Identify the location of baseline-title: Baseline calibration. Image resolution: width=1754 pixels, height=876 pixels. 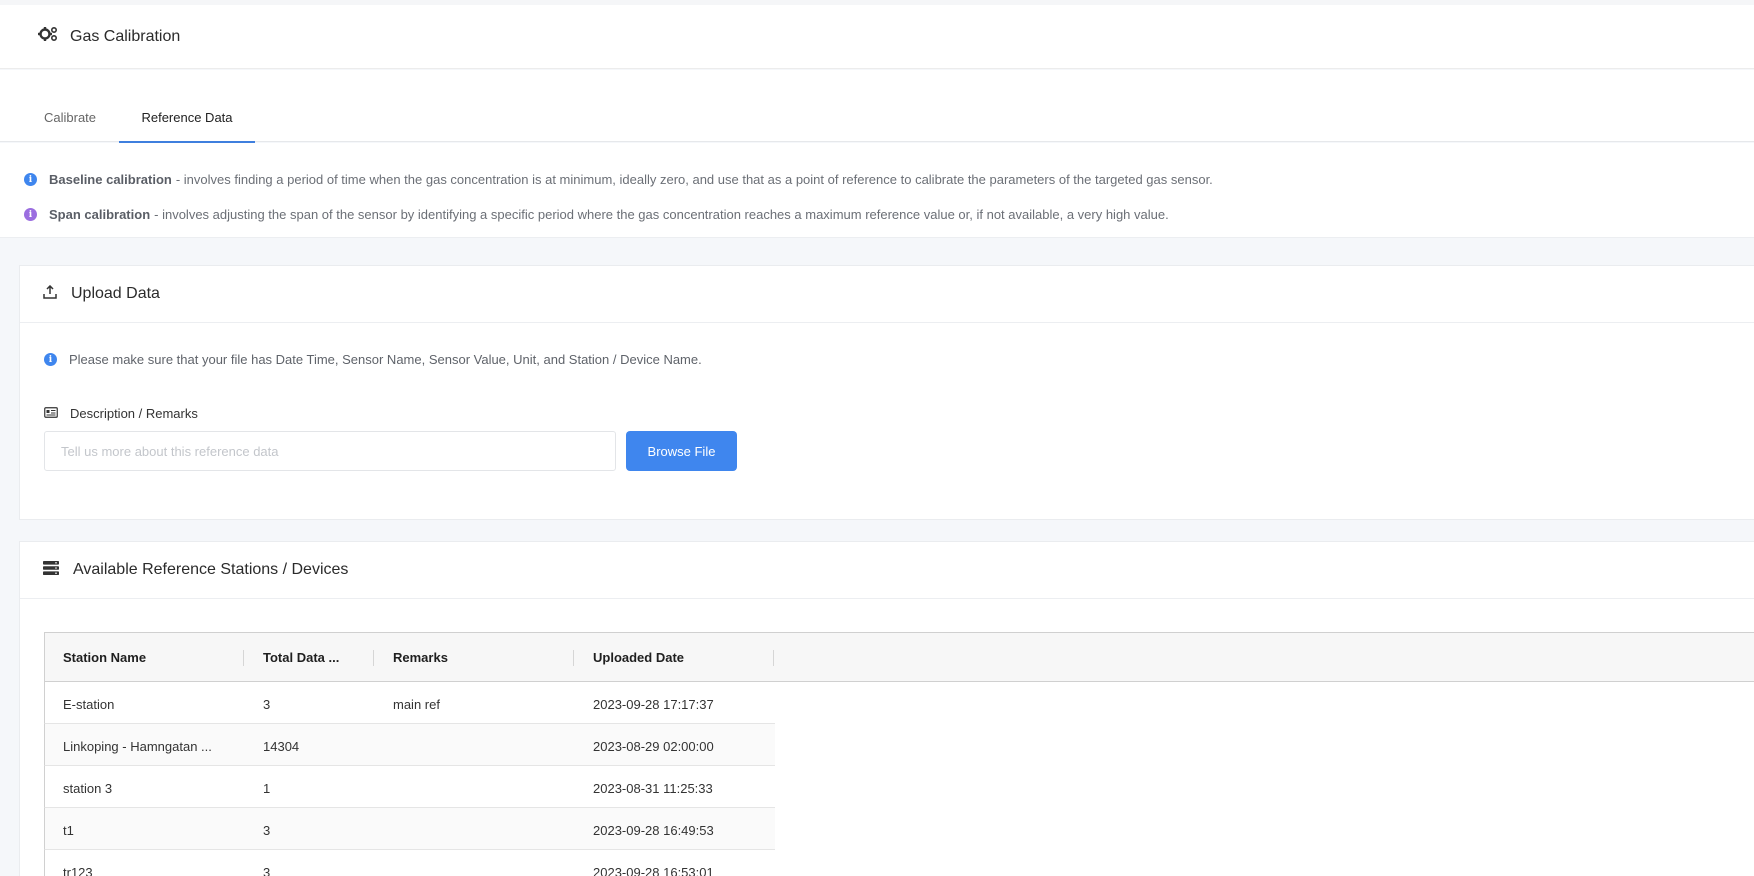
(110, 179).